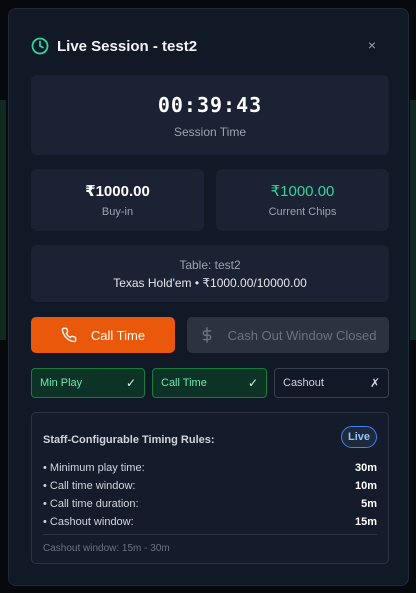 The height and width of the screenshot is (593, 416). What do you see at coordinates (413, 220) in the screenshot?
I see `backdrop-table-edge-right` at bounding box center [413, 220].